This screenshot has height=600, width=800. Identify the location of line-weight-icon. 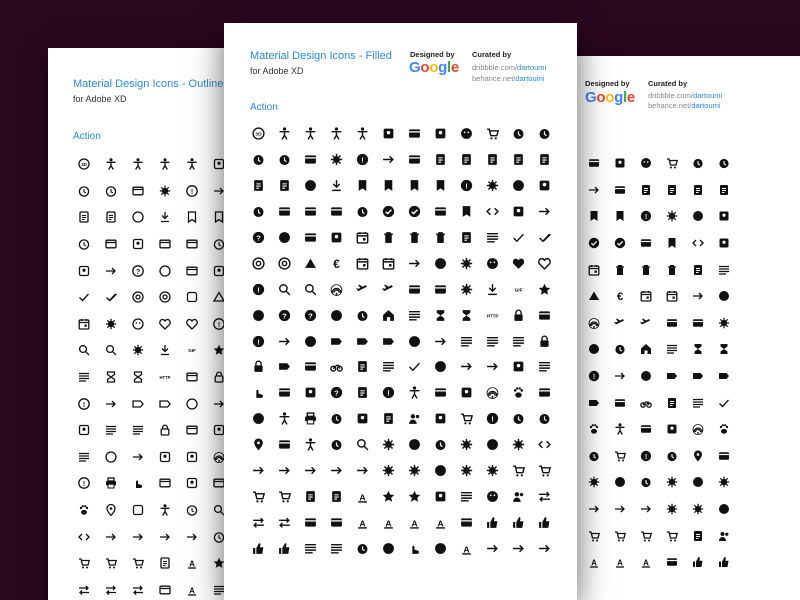
(137, 430).